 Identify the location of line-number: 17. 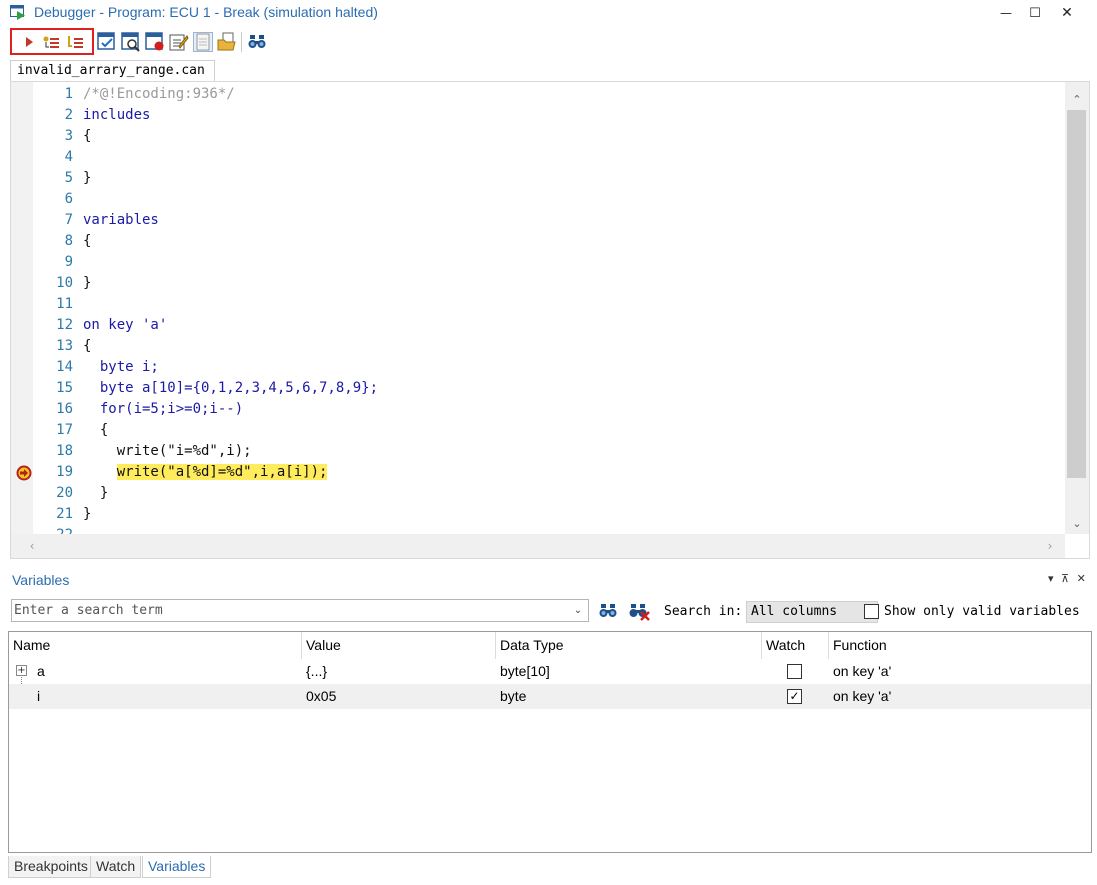
(64, 430).